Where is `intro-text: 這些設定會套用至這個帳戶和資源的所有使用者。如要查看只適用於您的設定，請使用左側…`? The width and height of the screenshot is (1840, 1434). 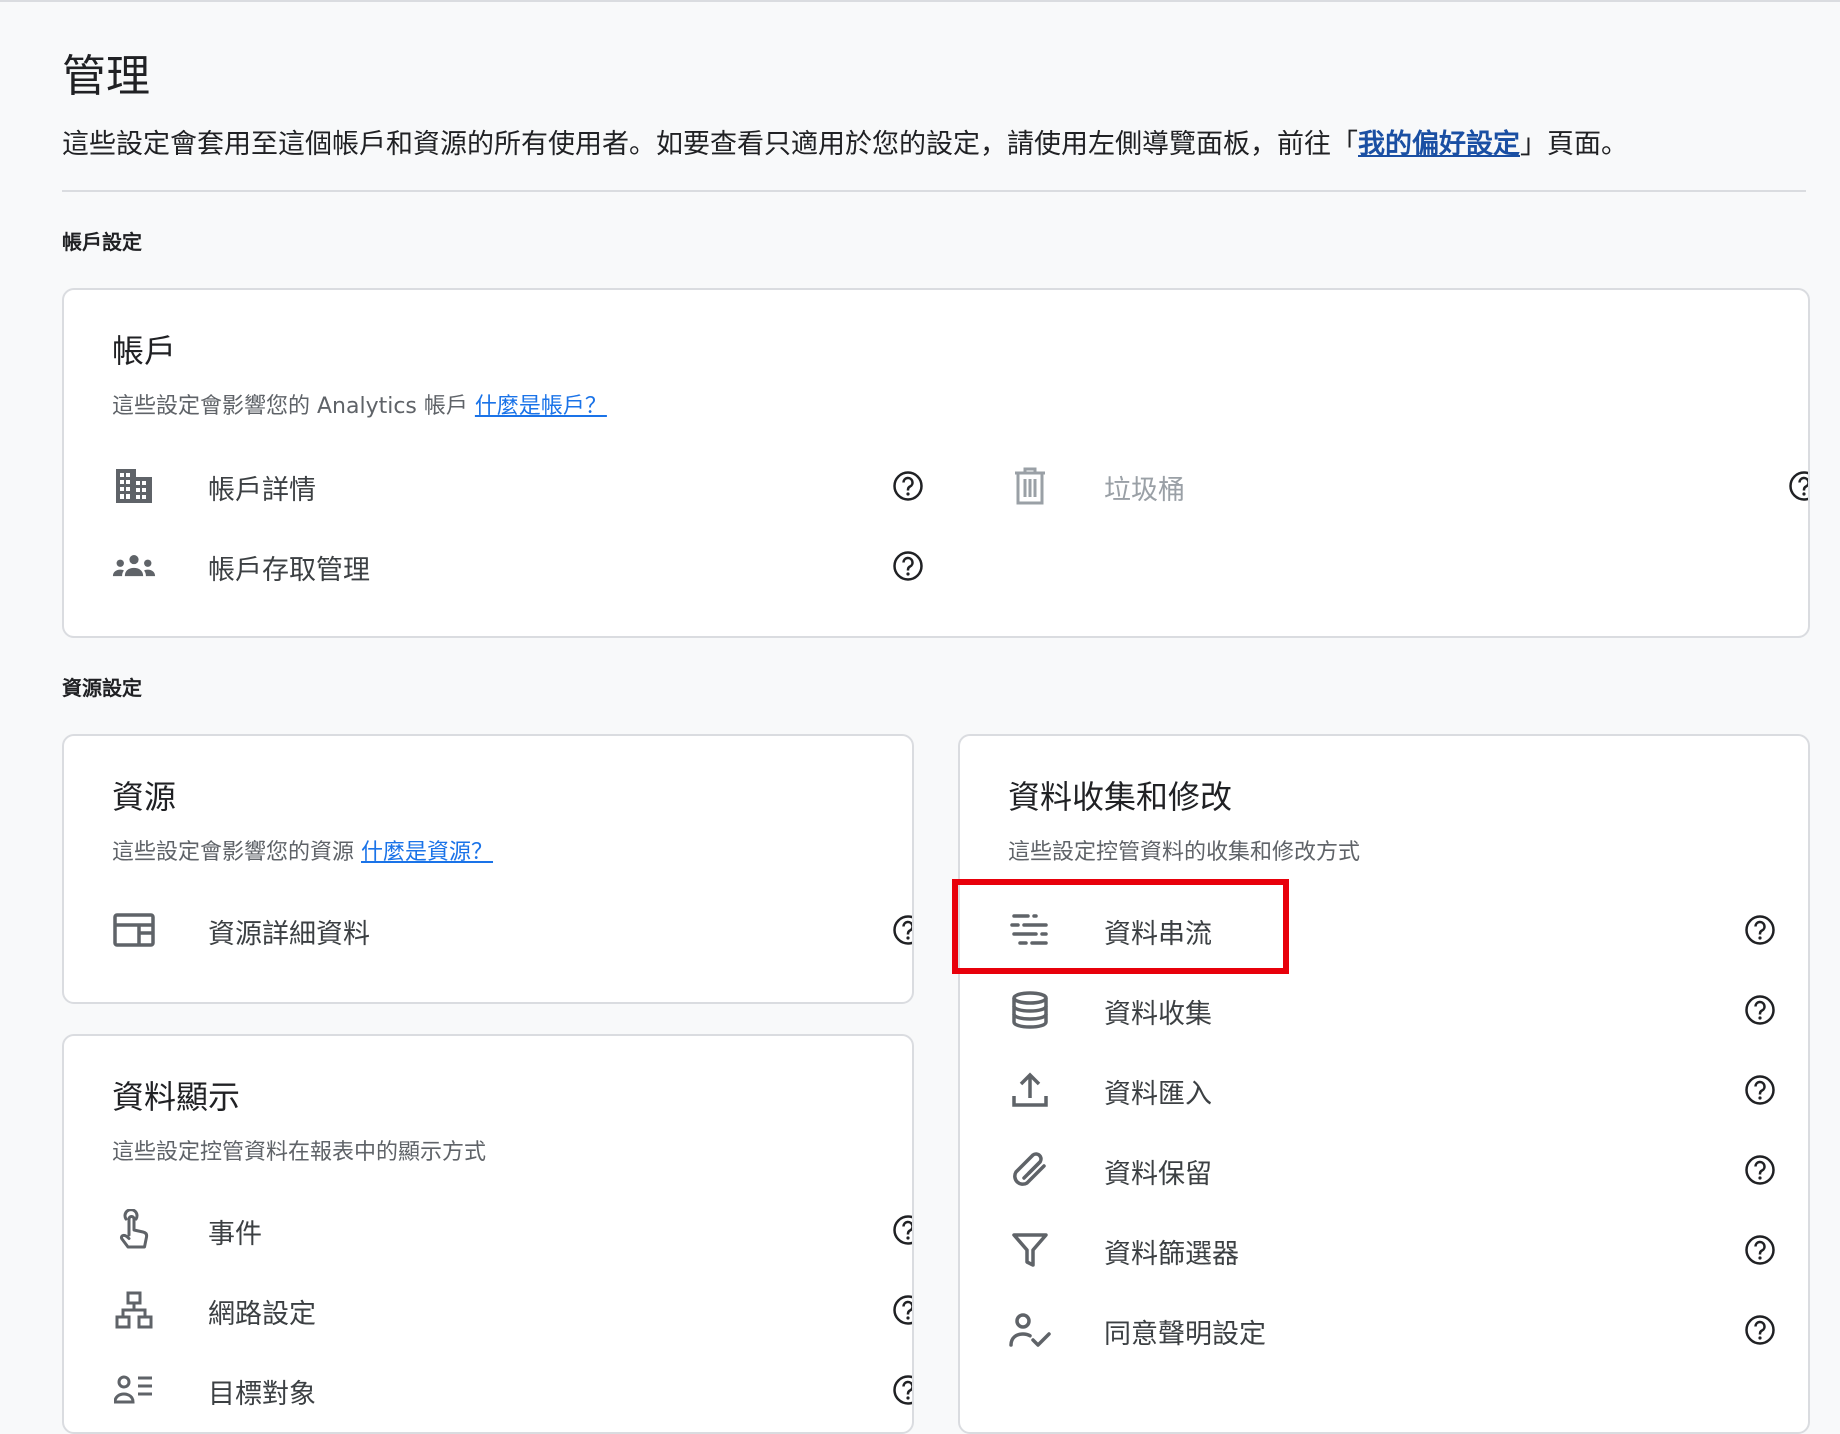 intro-text: 這些設定會套用至這個帳戶和資源的所有使用者。如要查看只適用於您的設定，請使用左側… is located at coordinates (845, 141).